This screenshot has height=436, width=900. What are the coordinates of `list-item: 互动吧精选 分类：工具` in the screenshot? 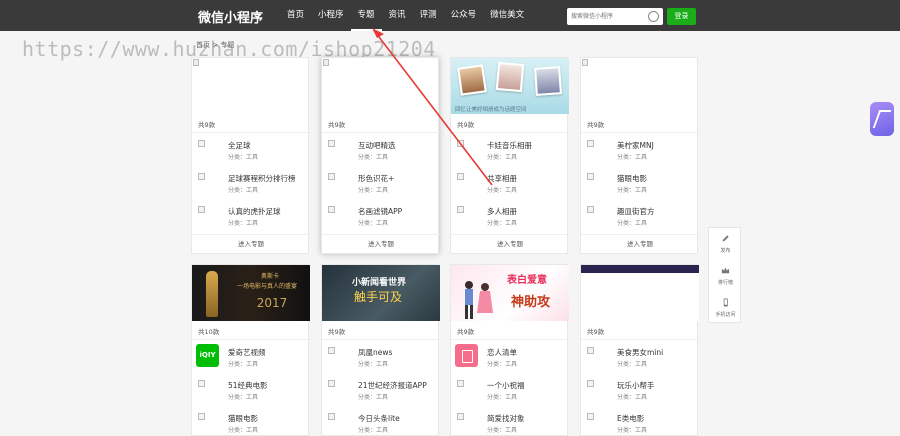 It's located at (381, 150).